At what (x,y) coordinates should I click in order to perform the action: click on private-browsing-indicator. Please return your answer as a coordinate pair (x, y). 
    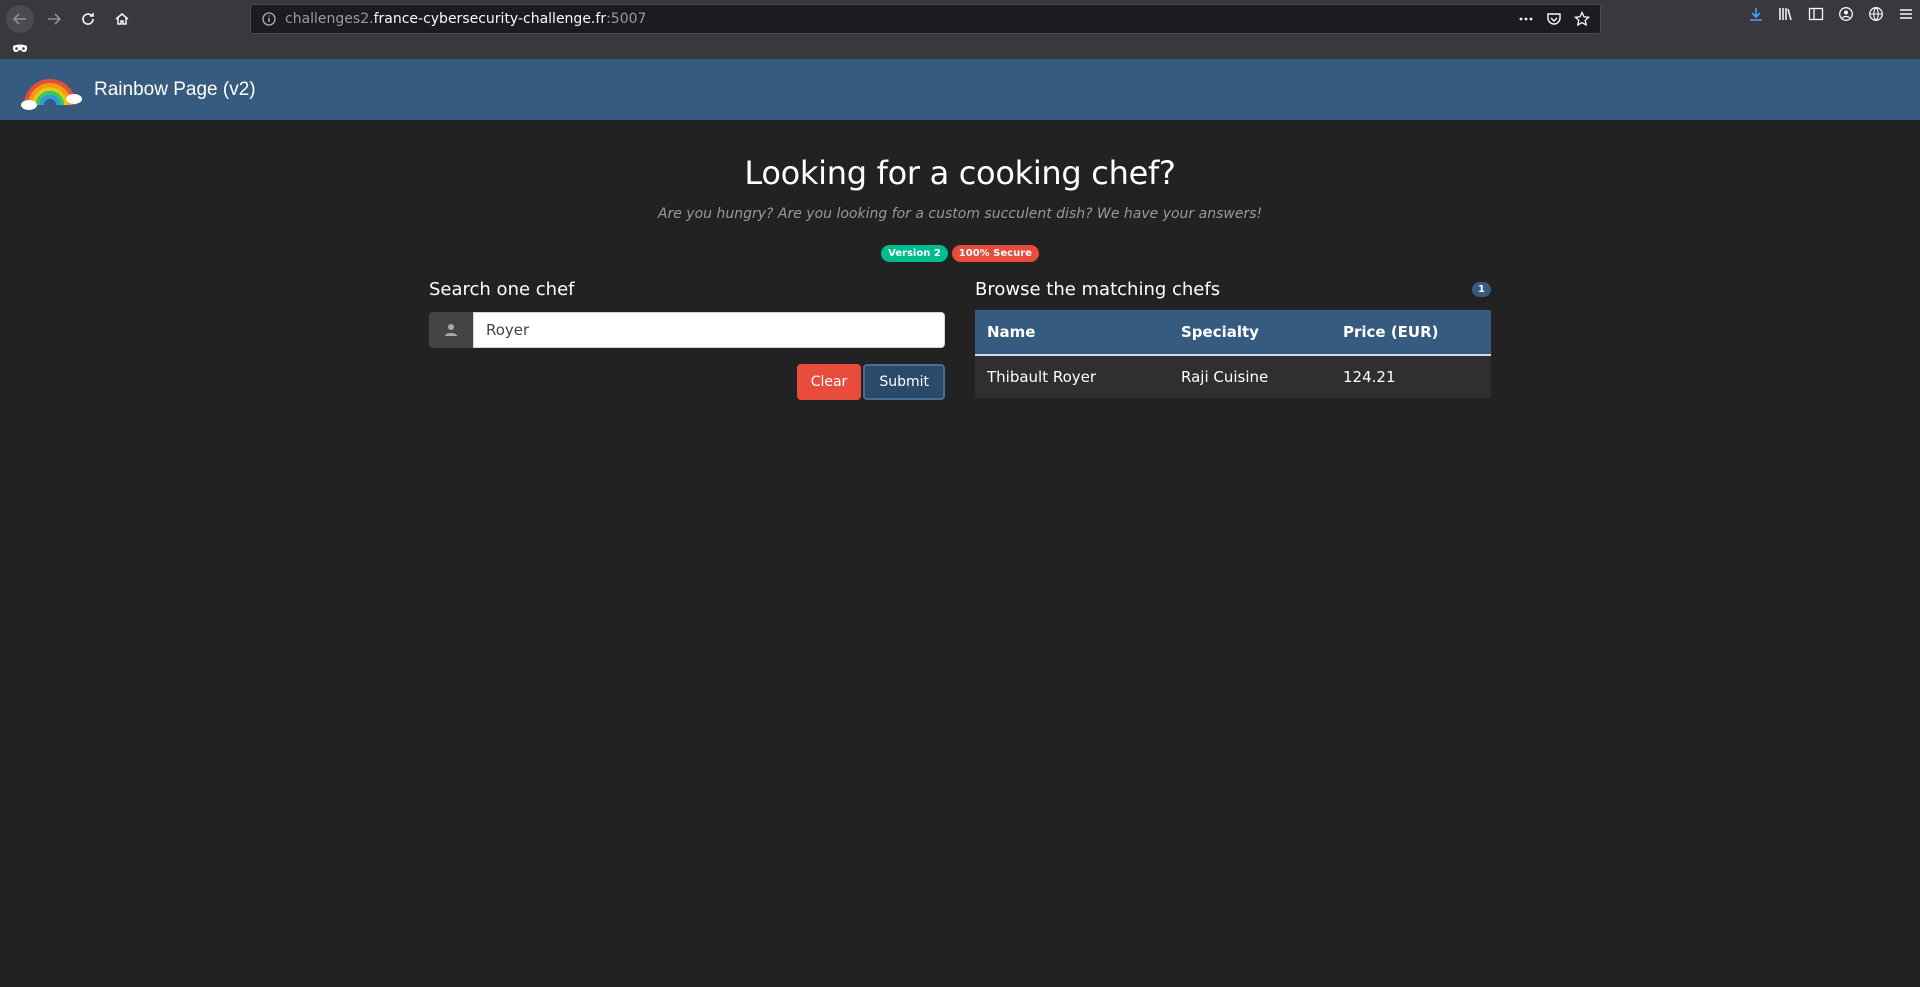
    Looking at the image, I should click on (14, 48).